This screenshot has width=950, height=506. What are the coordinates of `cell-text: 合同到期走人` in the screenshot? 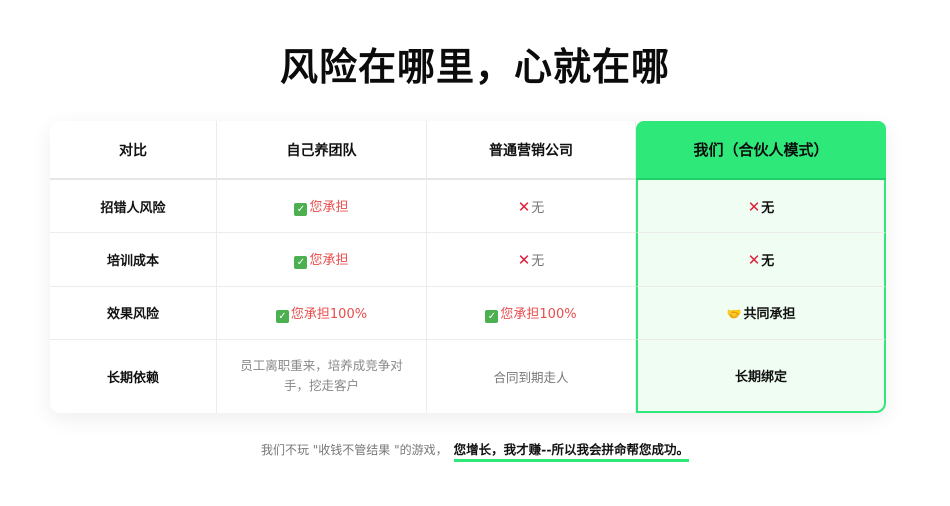 It's located at (531, 377).